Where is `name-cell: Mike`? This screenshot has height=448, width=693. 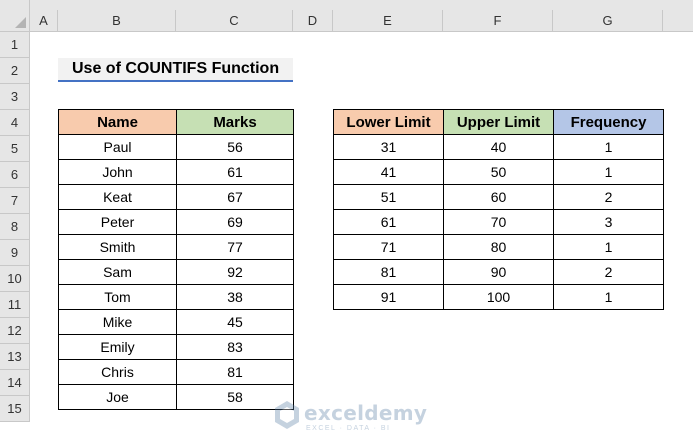 name-cell: Mike is located at coordinates (117, 322).